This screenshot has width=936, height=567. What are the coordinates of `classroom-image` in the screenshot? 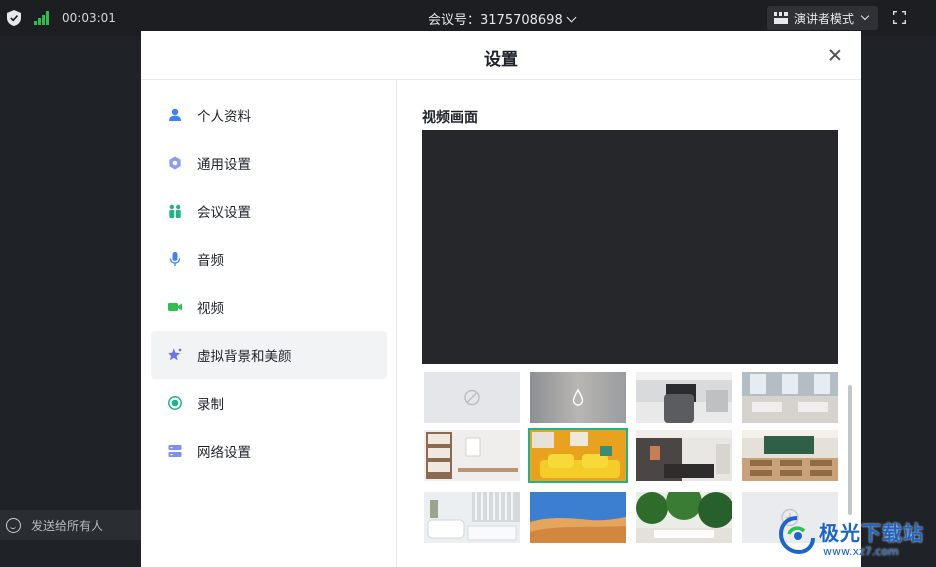 It's located at (790, 455).